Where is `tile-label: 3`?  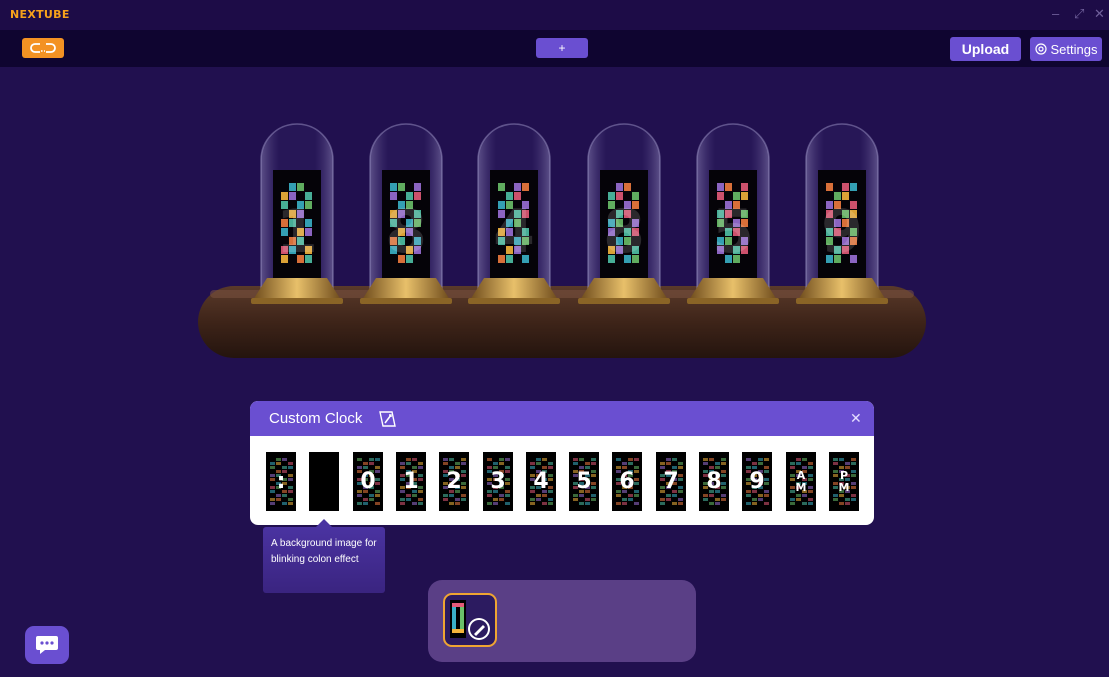
tile-label: 3 is located at coordinates (498, 481).